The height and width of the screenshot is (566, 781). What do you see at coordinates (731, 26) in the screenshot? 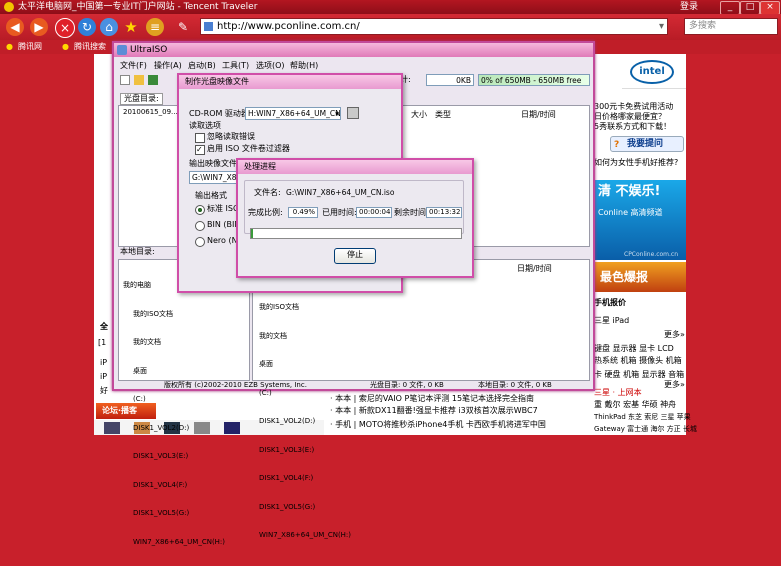
I see `search-box: 多搜索` at bounding box center [731, 26].